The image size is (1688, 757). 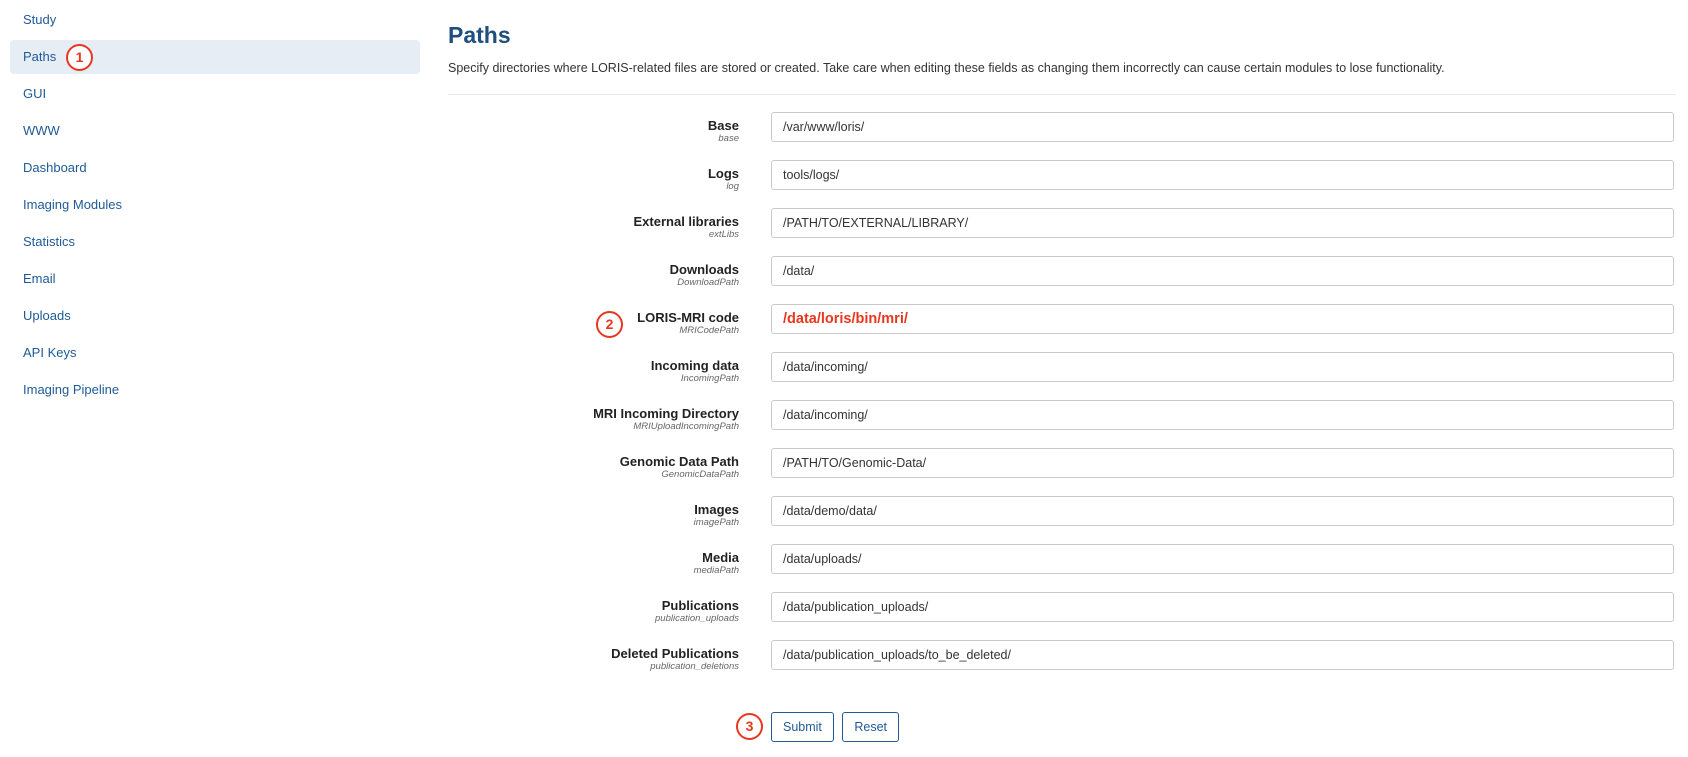 What do you see at coordinates (1222, 175) in the screenshot?
I see `log-input` at bounding box center [1222, 175].